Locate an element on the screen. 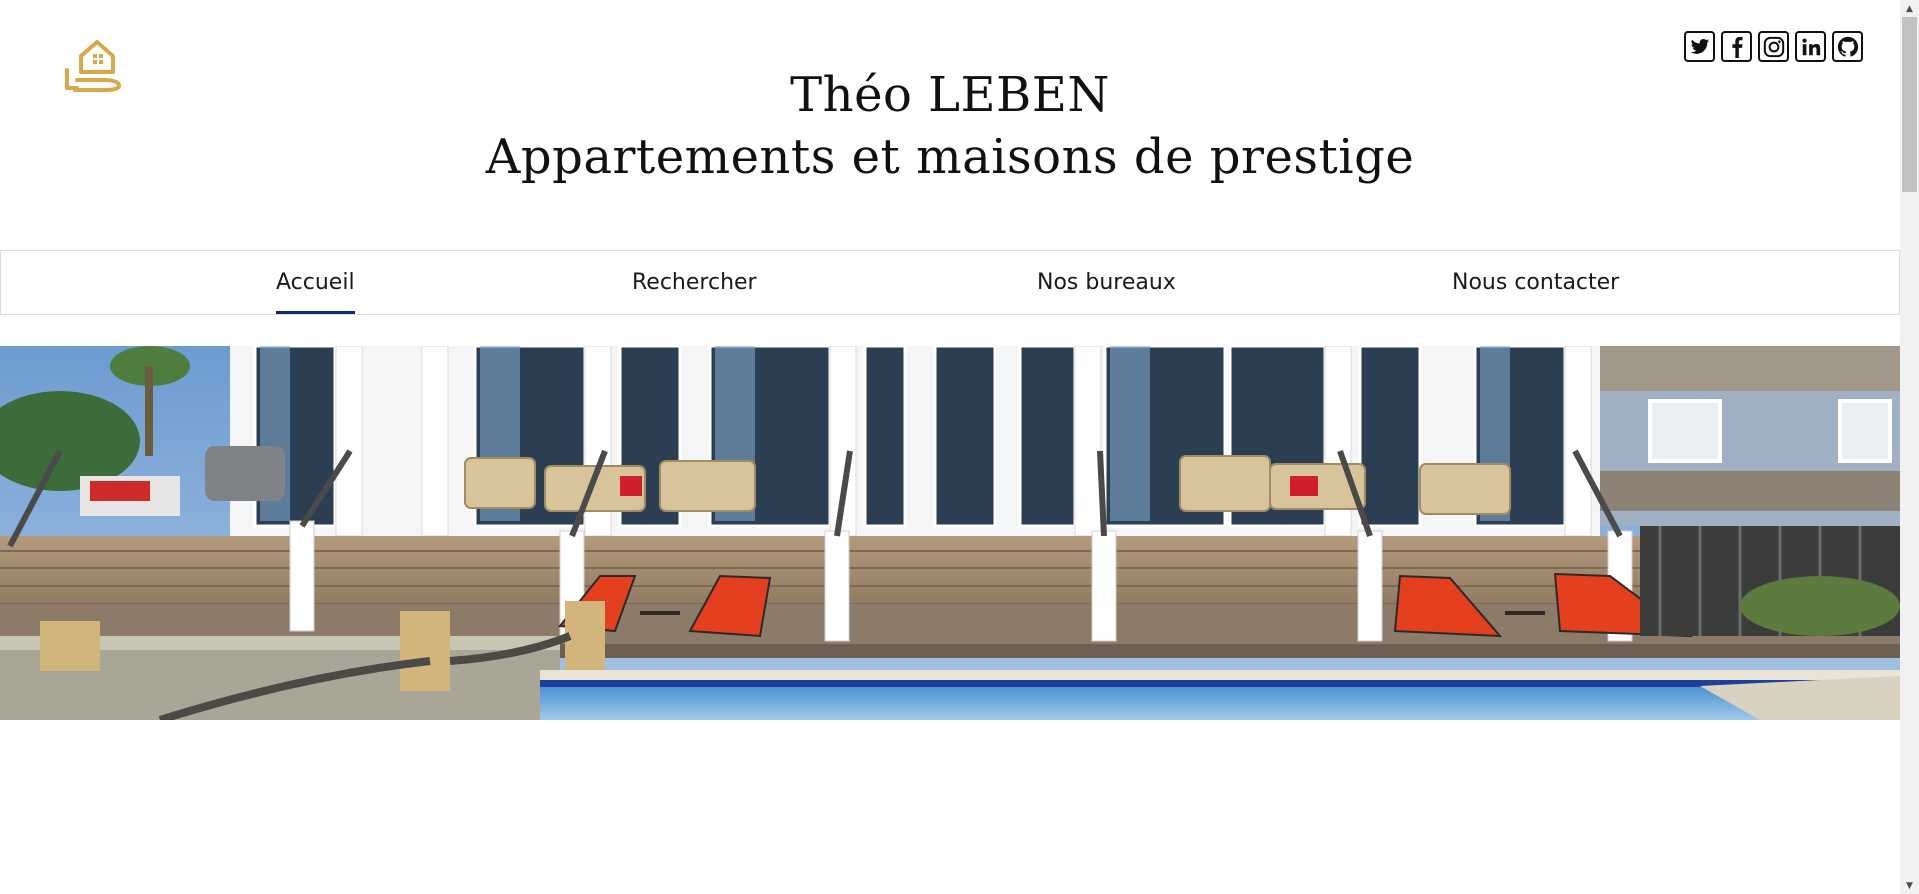  nav-item-label: Rechercher is located at coordinates (694, 282).